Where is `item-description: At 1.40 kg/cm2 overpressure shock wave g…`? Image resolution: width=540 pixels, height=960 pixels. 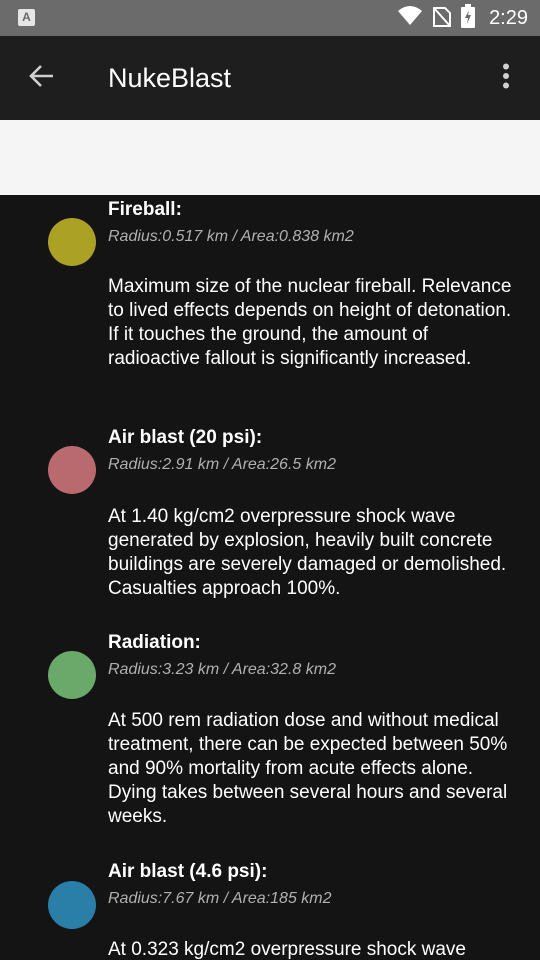 item-description: At 1.40 kg/cm2 overpressure shock wave g… is located at coordinates (307, 552).